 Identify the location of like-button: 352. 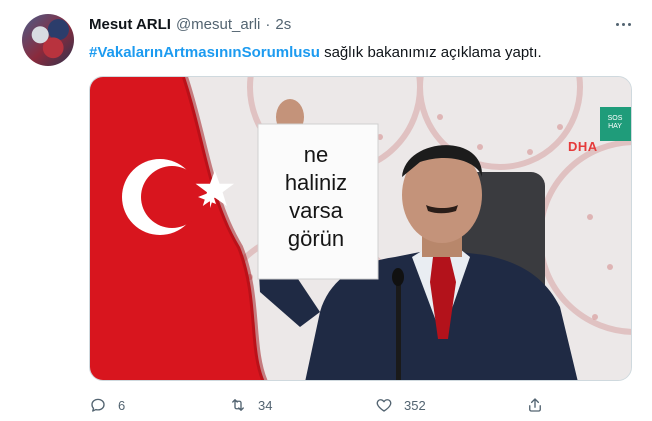
(400, 405).